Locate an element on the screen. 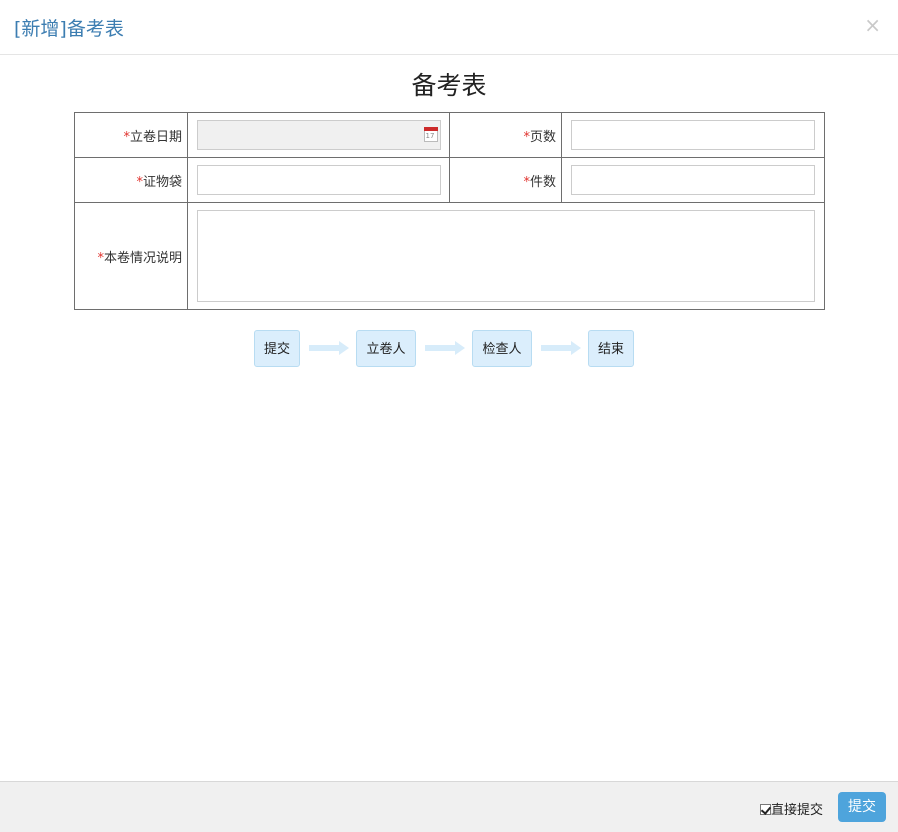  evidence-bag-input is located at coordinates (318, 180).